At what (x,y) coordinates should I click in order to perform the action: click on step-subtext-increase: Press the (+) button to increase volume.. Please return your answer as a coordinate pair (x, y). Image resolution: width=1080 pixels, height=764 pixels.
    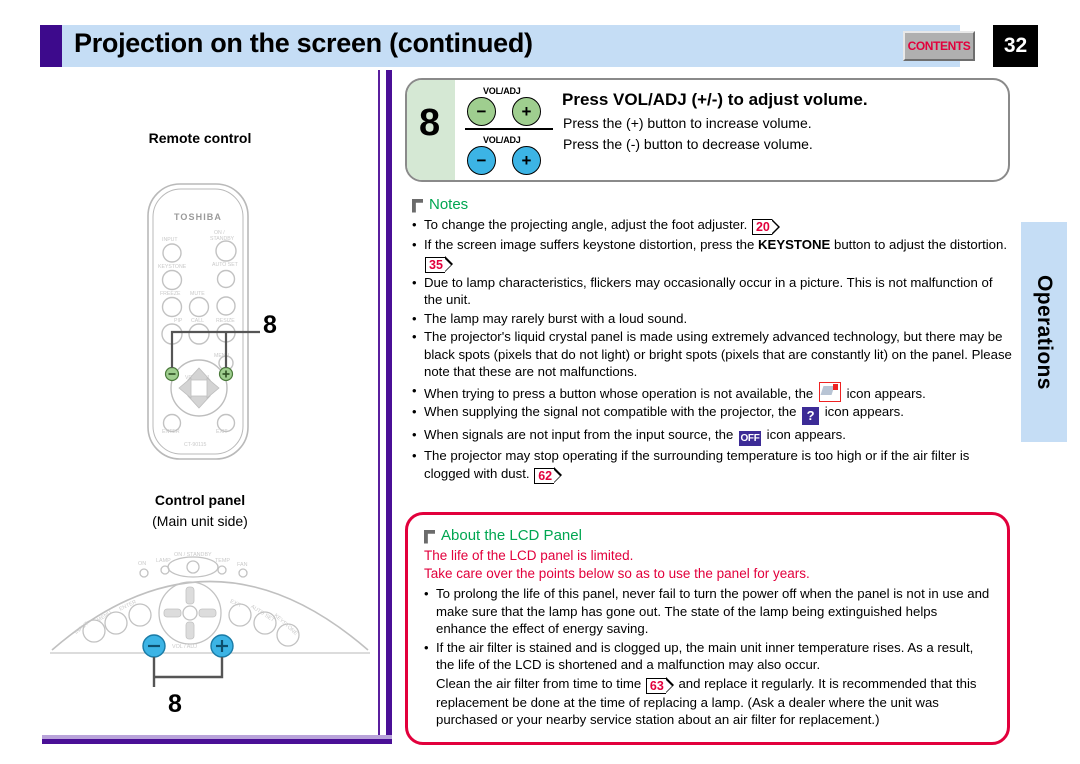
    Looking at the image, I should click on (687, 123).